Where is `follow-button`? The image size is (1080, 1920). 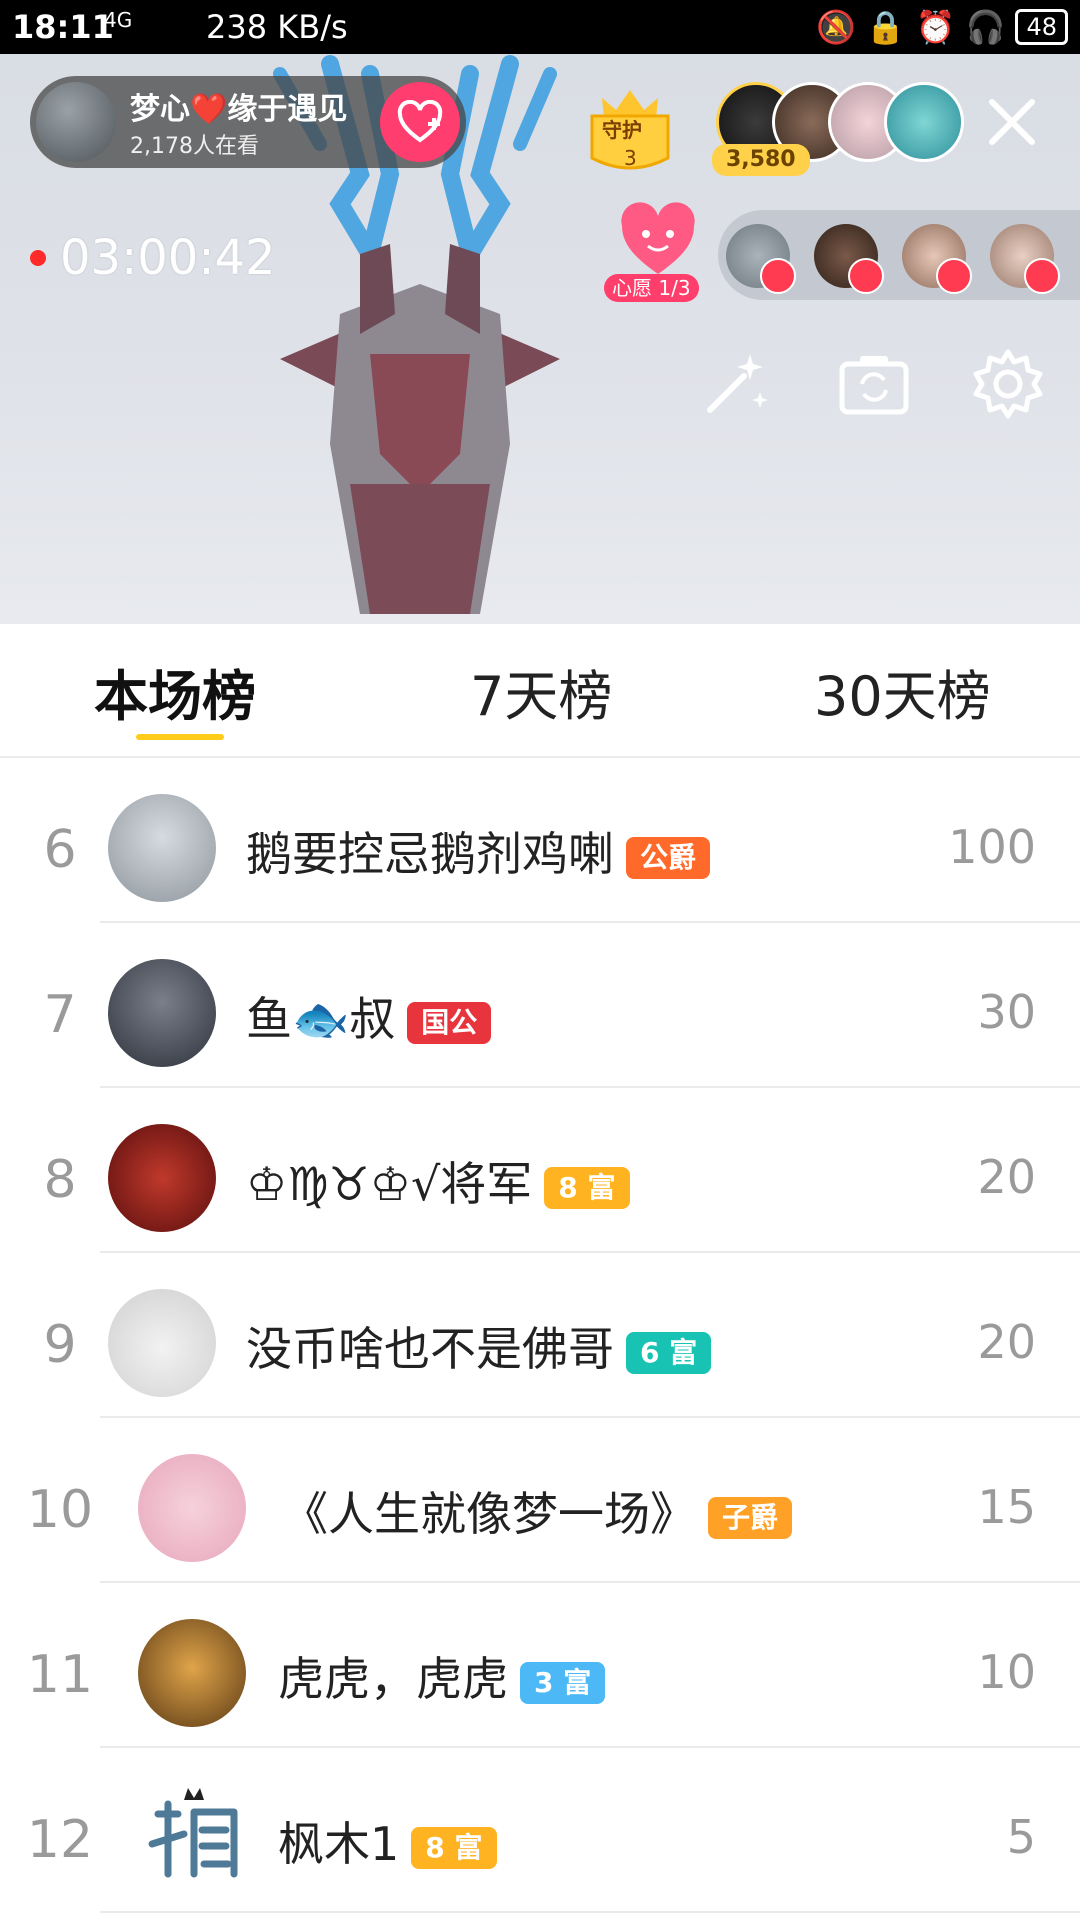
follow-button is located at coordinates (420, 122).